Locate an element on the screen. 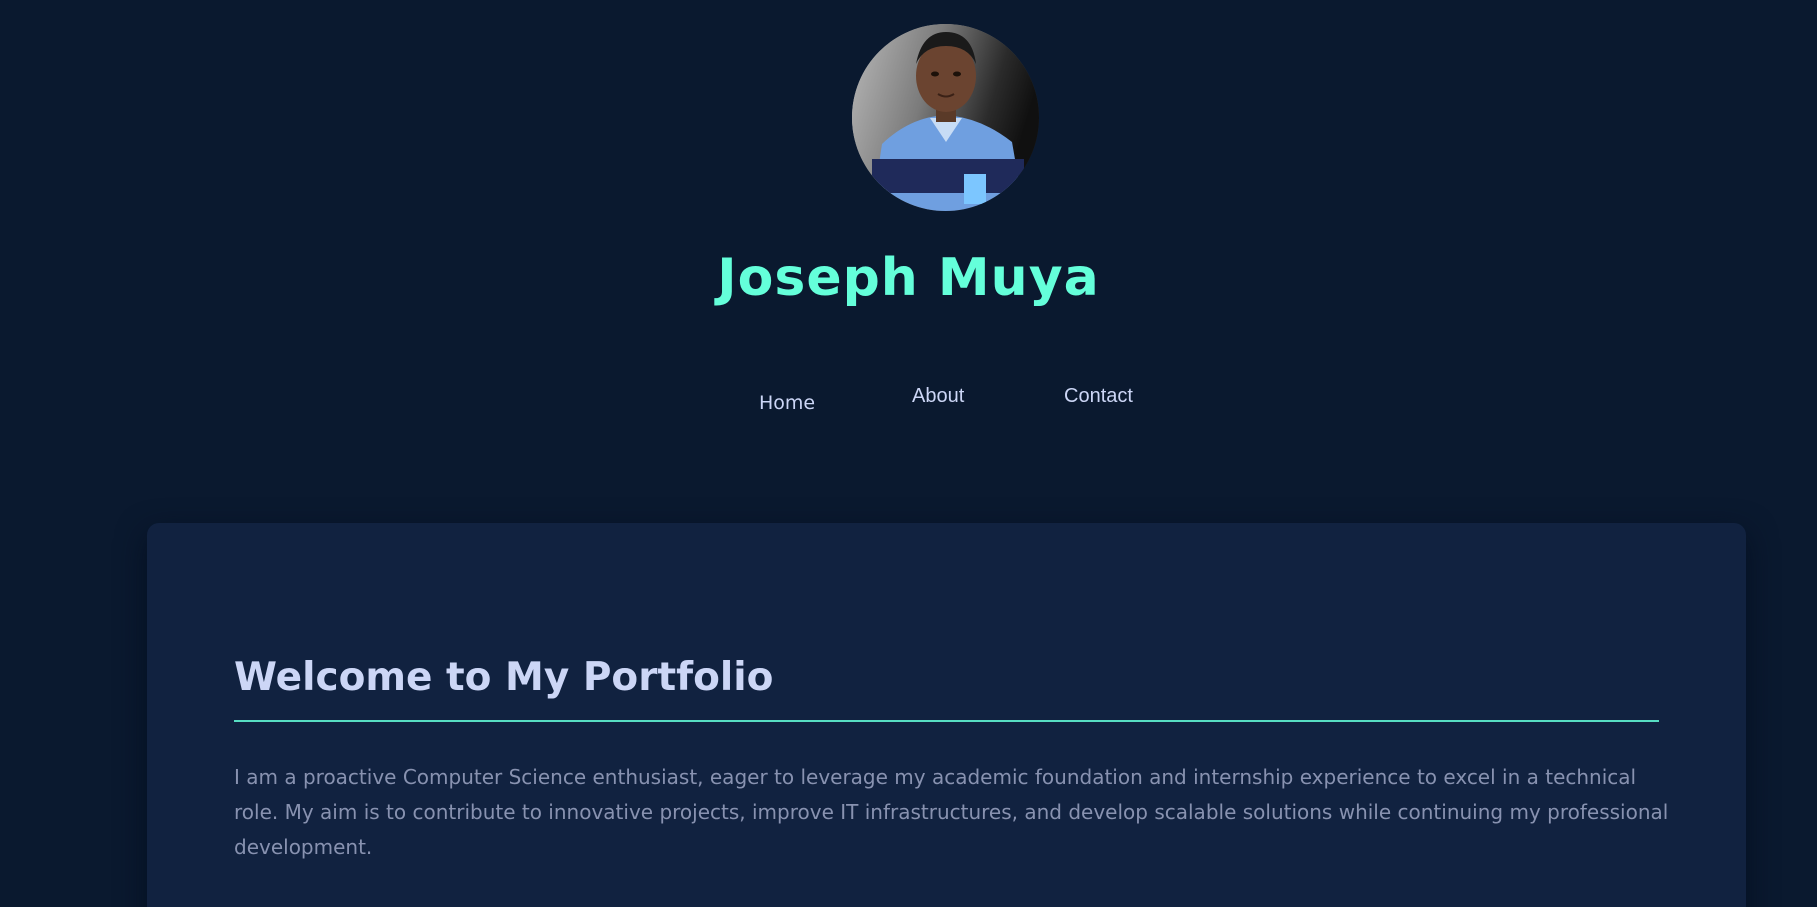  site-title: Joseph Muya is located at coordinates (908, 278).